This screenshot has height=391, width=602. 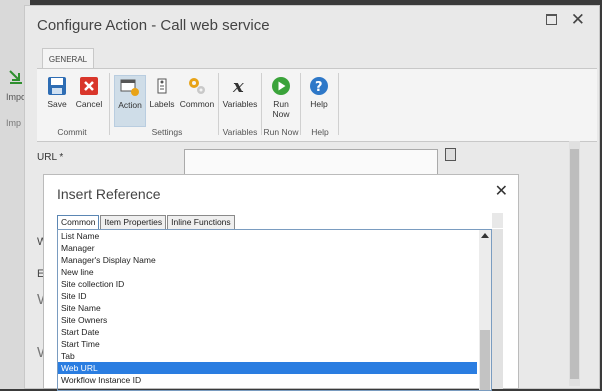 What do you see at coordinates (497, 309) in the screenshot?
I see `reference-outer-scrollbar` at bounding box center [497, 309].